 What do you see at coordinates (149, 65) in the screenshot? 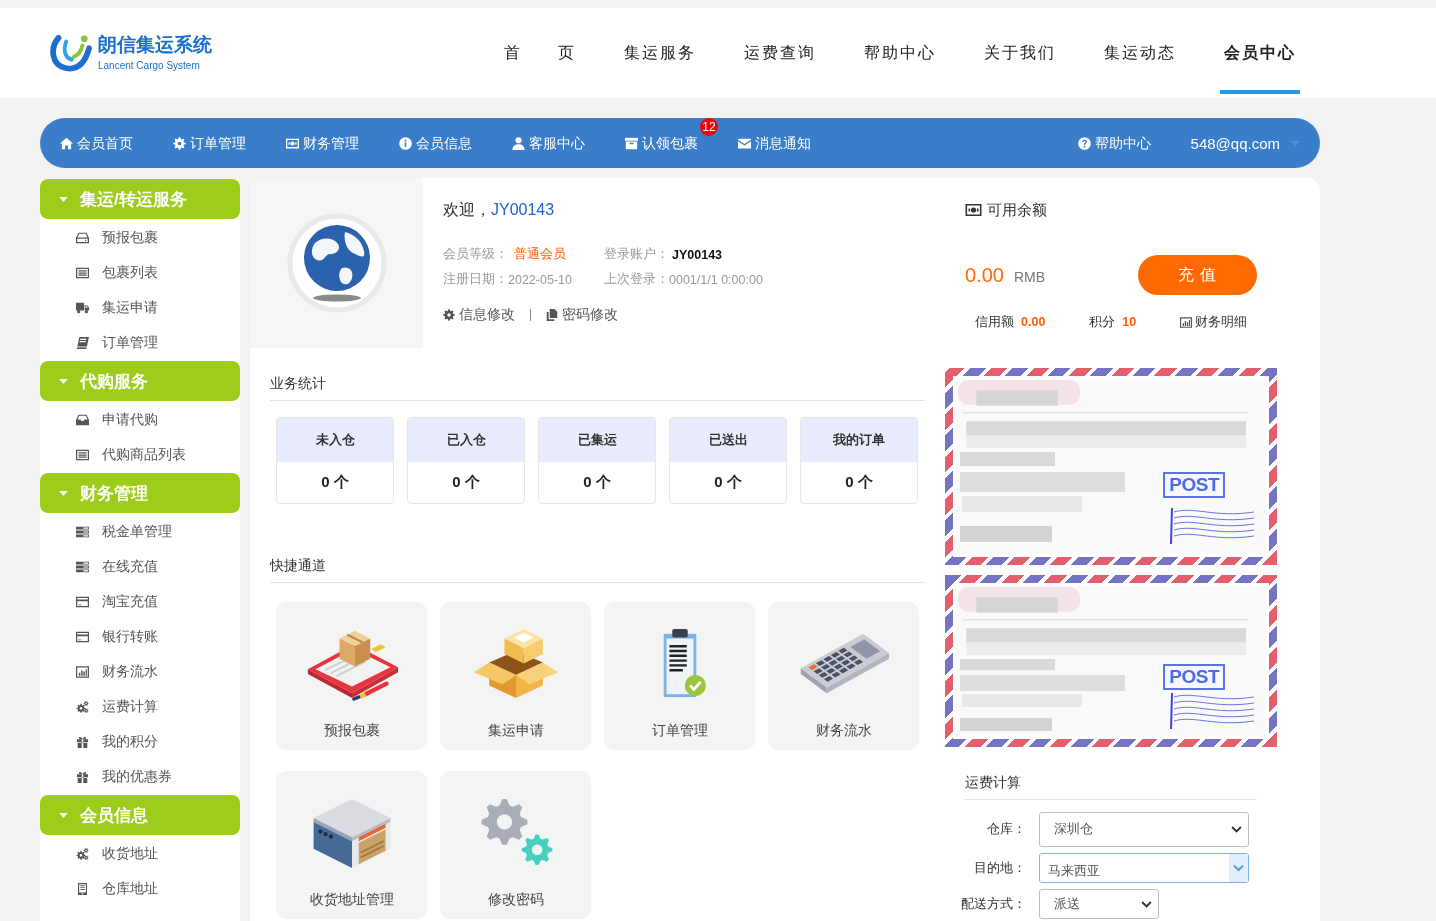
I see `logo-tagline: Lancent Cargo System` at bounding box center [149, 65].